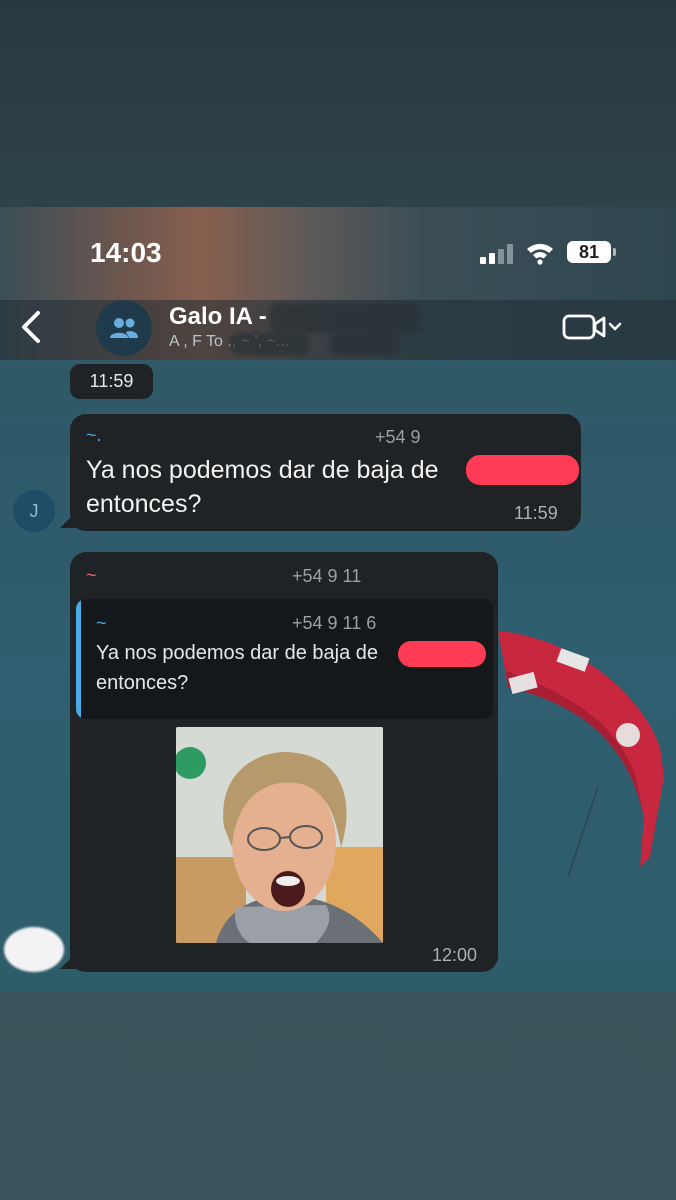  I want to click on reply-sender: ~, so click(101, 623).